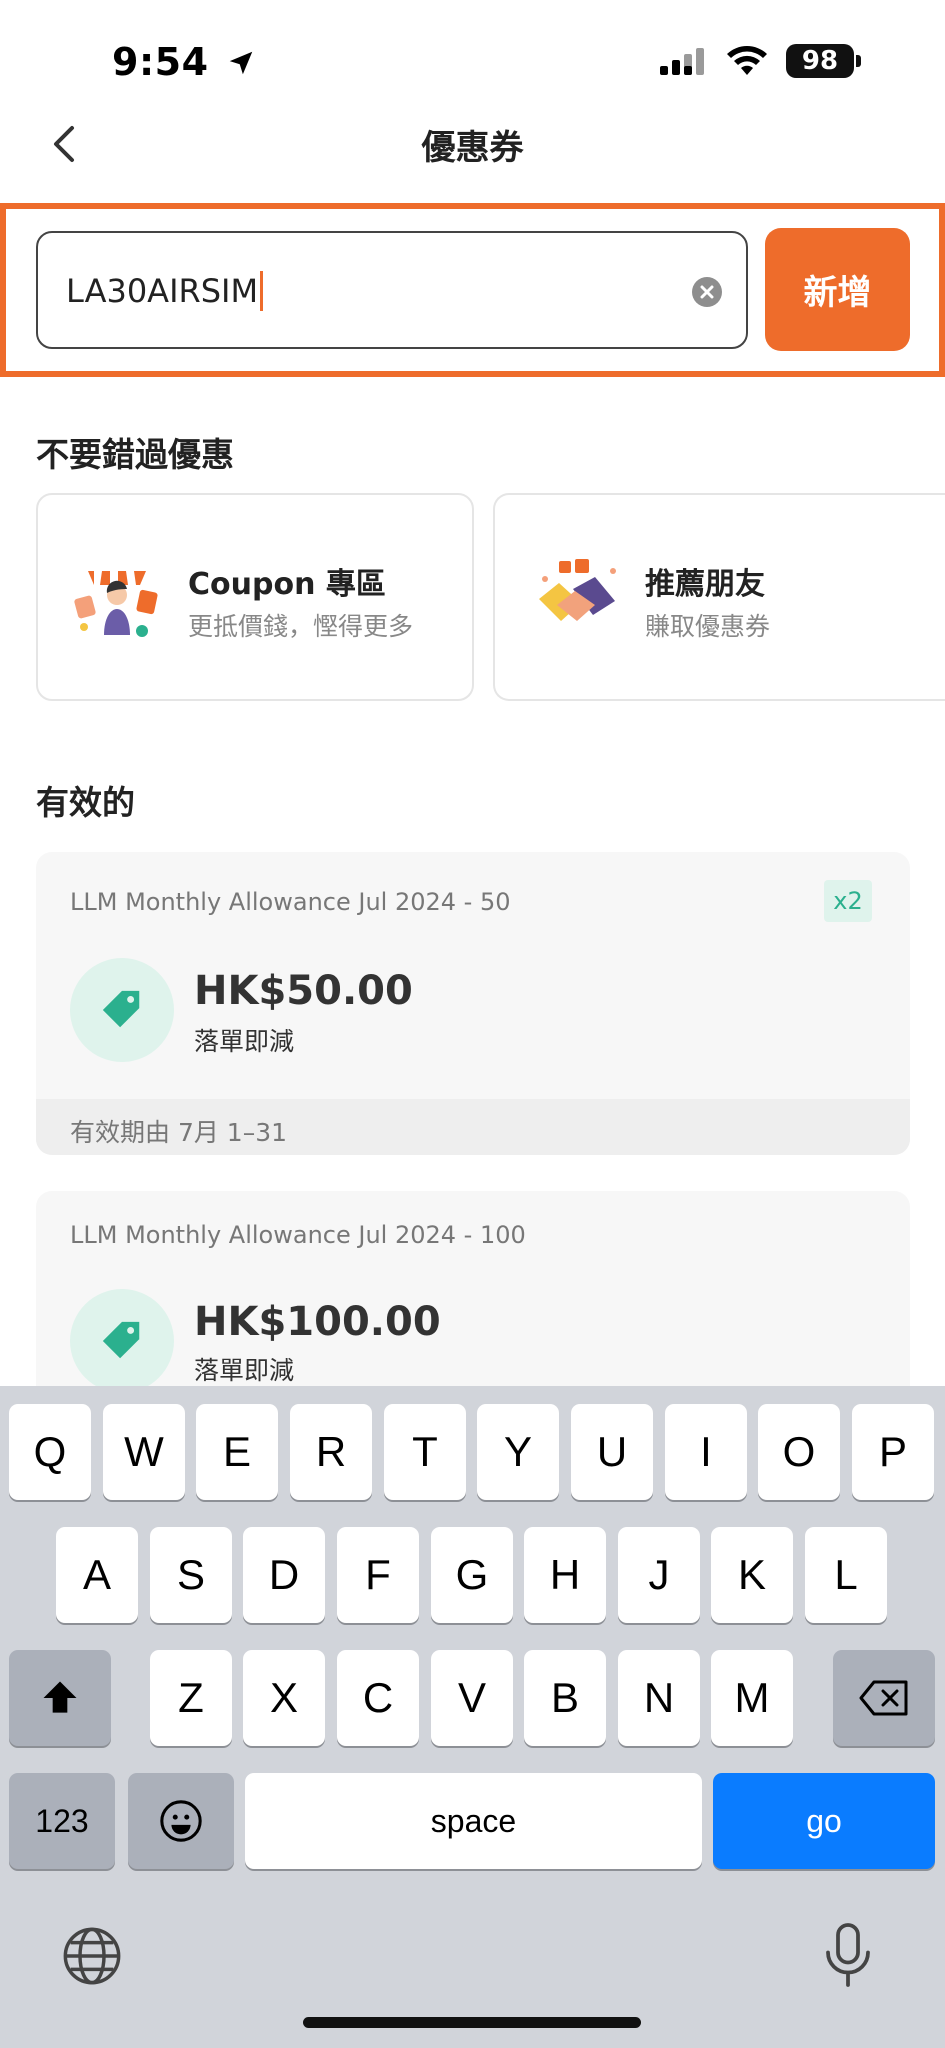 The height and width of the screenshot is (2048, 945). What do you see at coordinates (241, 63) in the screenshot?
I see `location-arrow-icon` at bounding box center [241, 63].